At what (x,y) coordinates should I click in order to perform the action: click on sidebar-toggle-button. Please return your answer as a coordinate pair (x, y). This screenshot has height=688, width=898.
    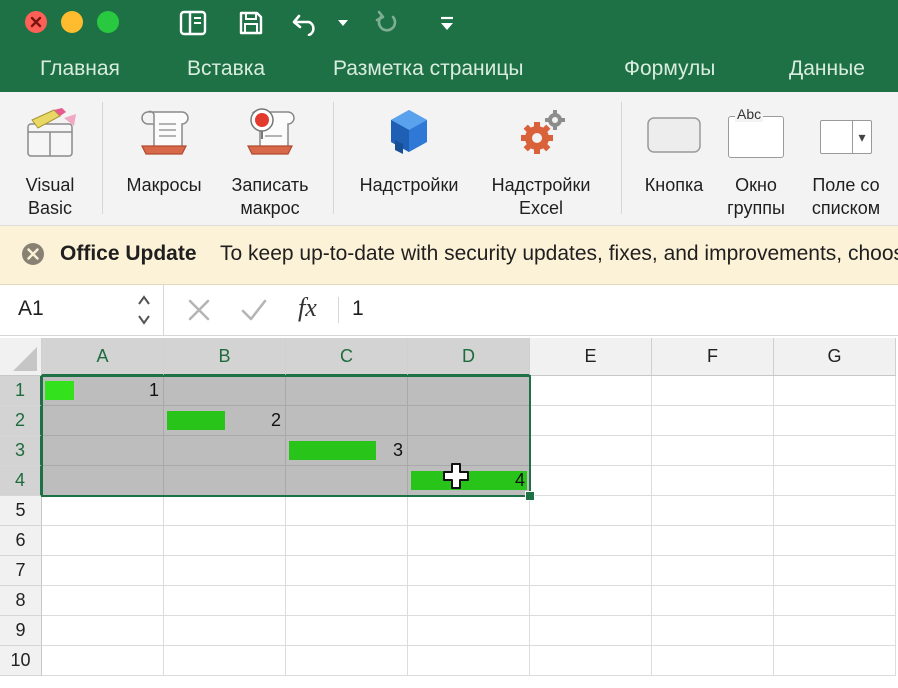
    Looking at the image, I should click on (193, 23).